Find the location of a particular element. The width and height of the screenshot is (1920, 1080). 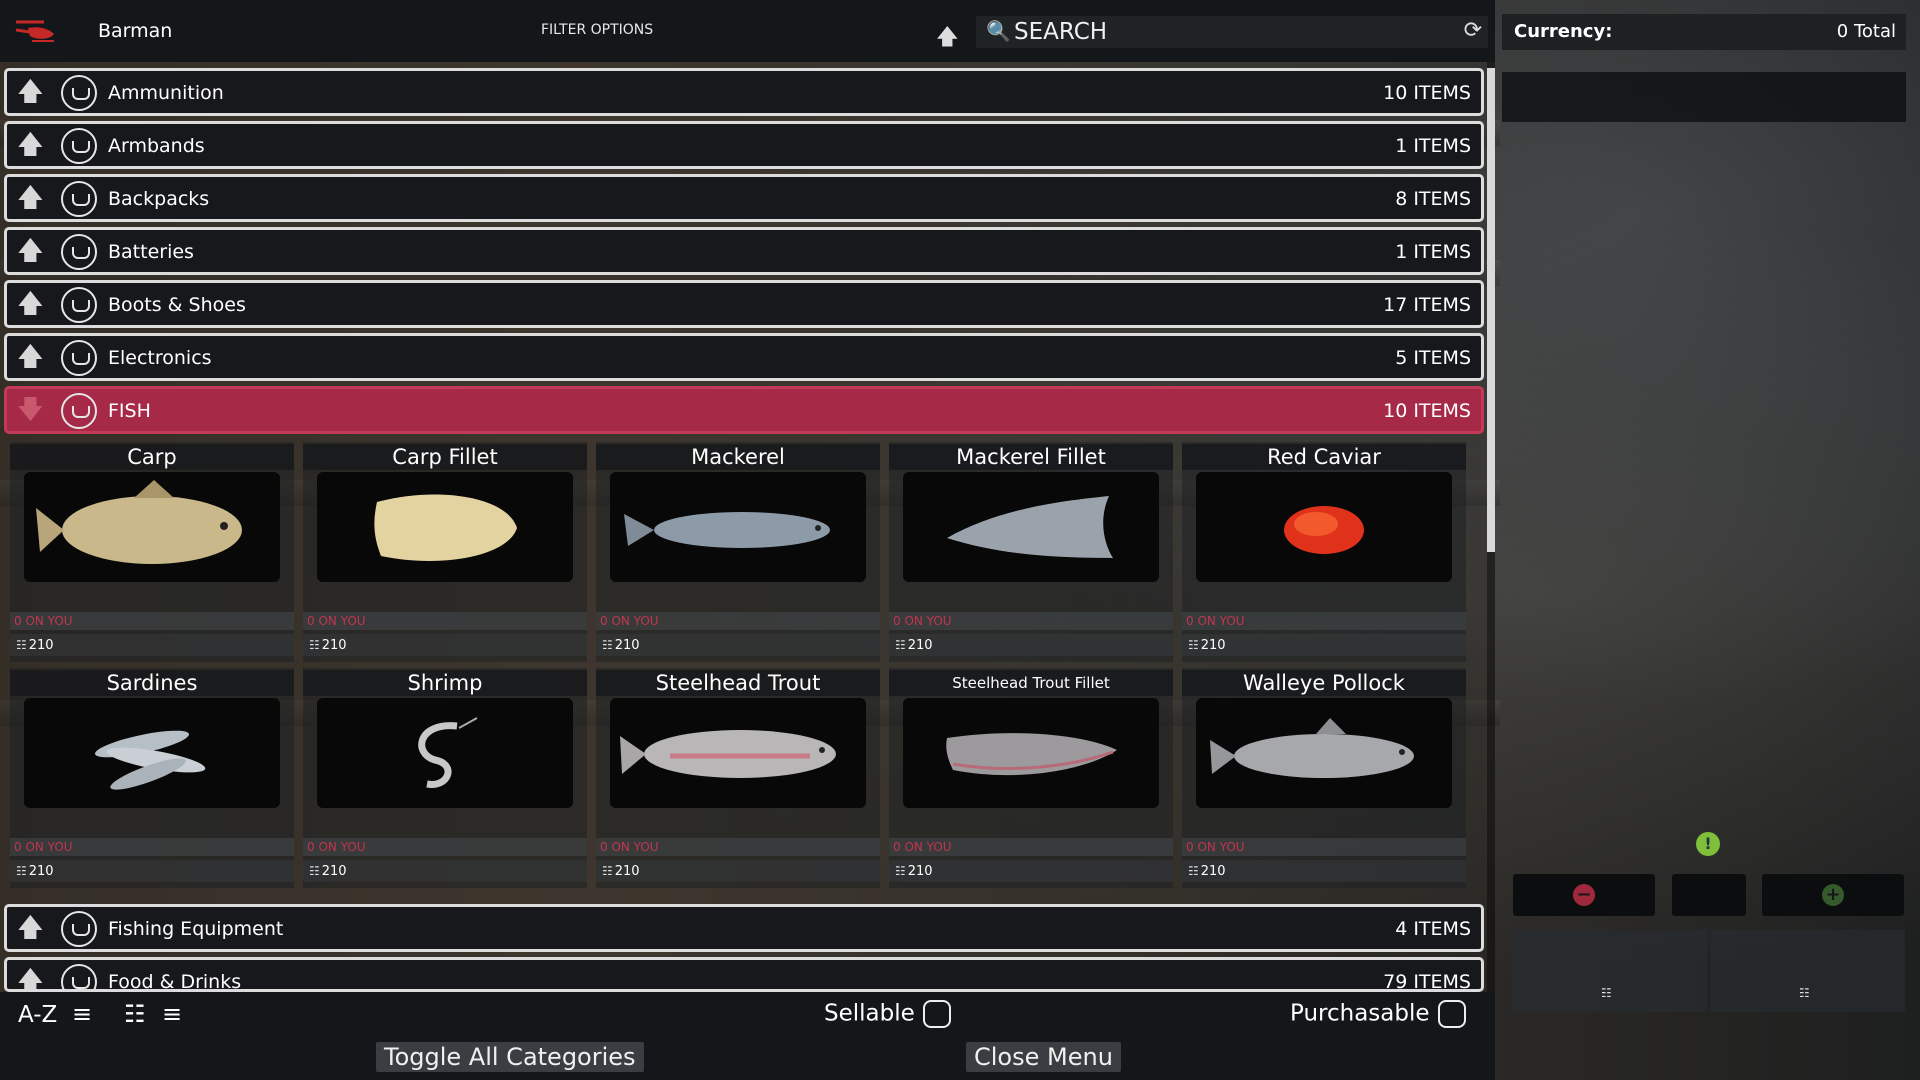

item-card-carp-fillet: Carp Fillet 0 ON YOU ☷ 210 is located at coordinates (445, 552).